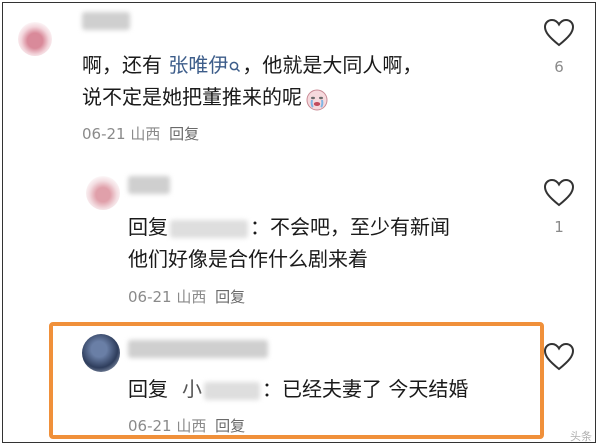 The image size is (600, 447). Describe the element at coordinates (365, 389) in the screenshot. I see `reply-text: ：已经夫妻了 今天结婚` at that location.